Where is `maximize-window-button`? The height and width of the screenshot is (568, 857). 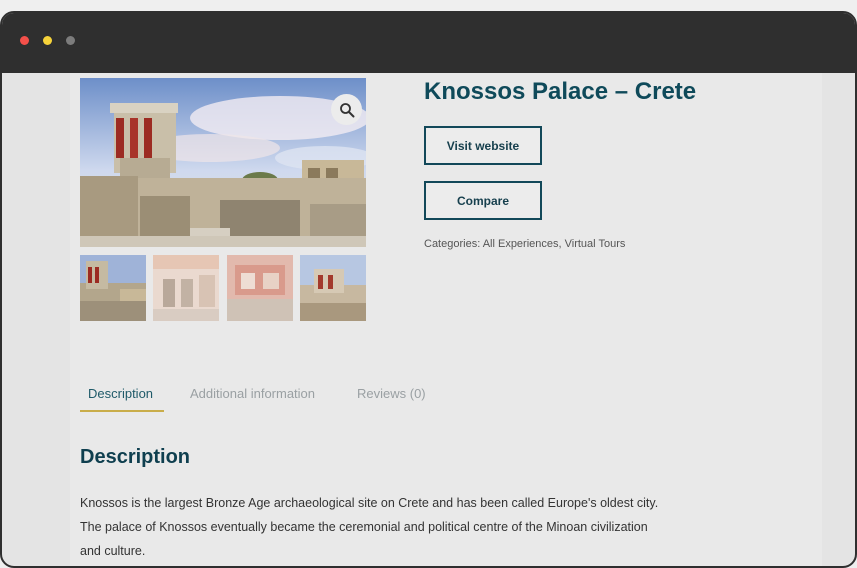
maximize-window-button is located at coordinates (70, 40).